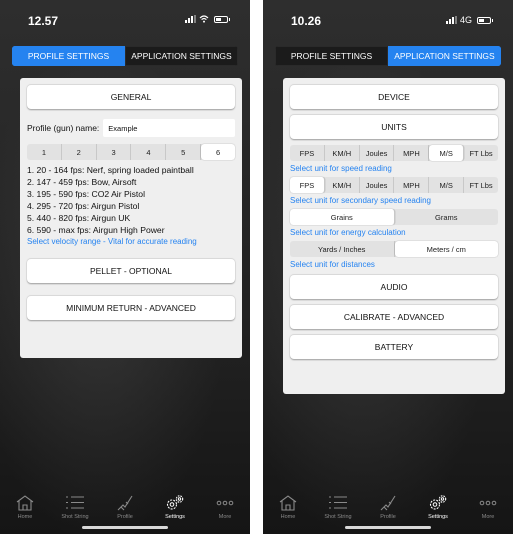  I want to click on minimum-return-button: MINIMUM RETURN - ADVANCED, so click(131, 307).